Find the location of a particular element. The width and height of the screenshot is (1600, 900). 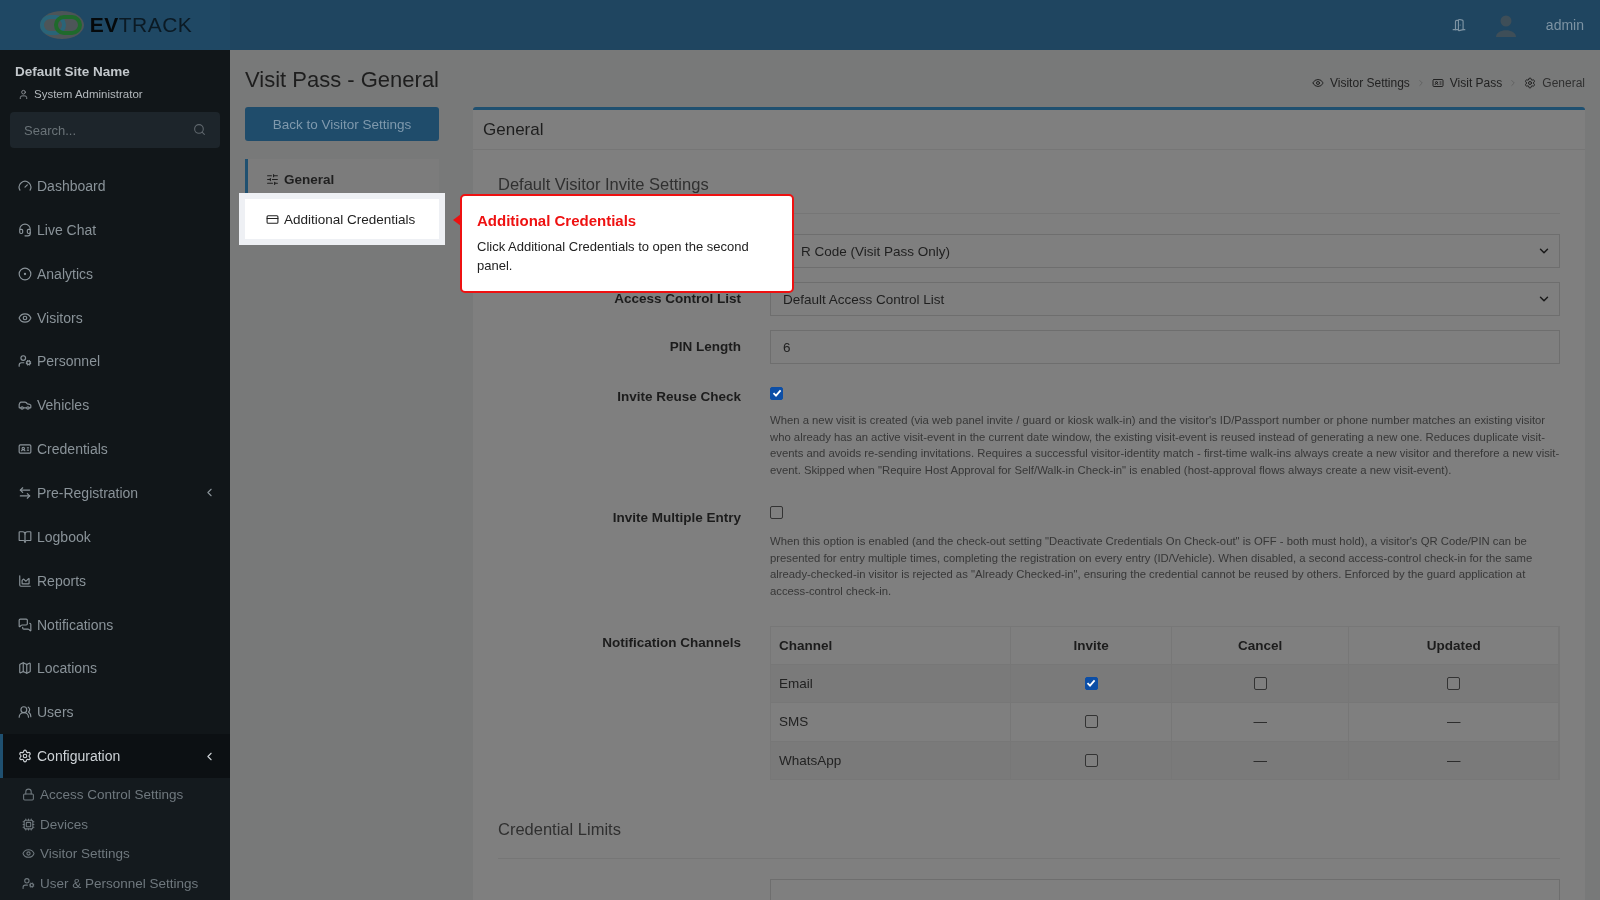

back-button: Back to Visitor Settings is located at coordinates (342, 124).